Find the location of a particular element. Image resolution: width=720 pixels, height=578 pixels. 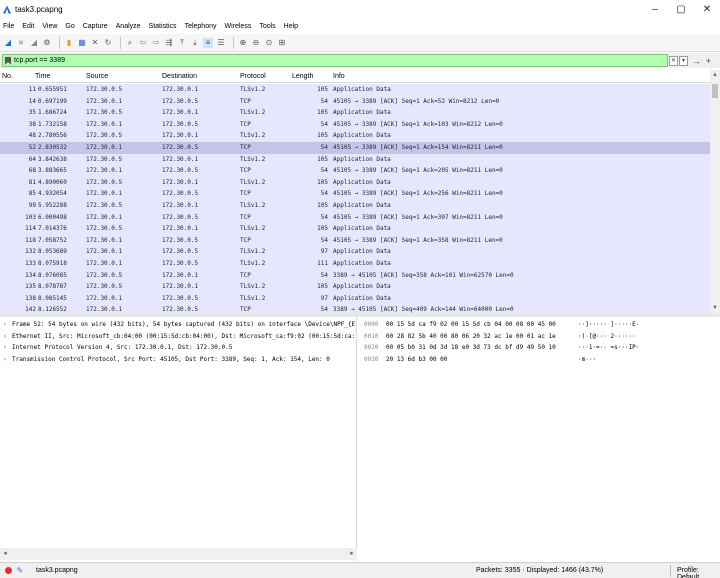

menu-analyze: Analyze is located at coordinates (128, 26).